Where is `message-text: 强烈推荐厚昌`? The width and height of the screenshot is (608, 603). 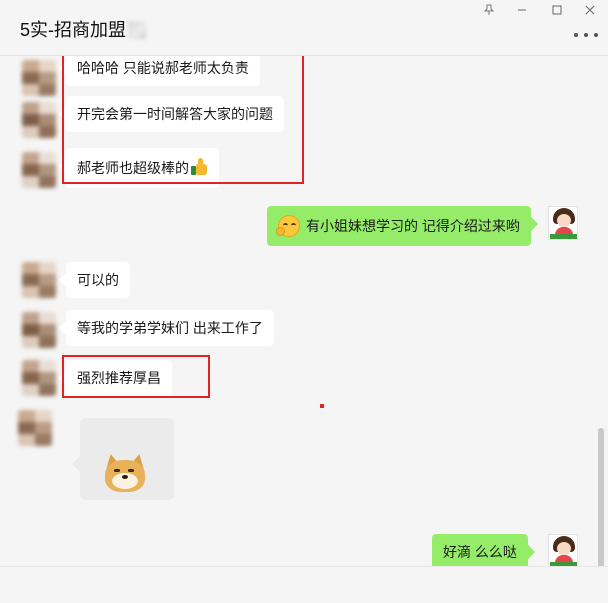 message-text: 强烈推荐厚昌 is located at coordinates (119, 378).